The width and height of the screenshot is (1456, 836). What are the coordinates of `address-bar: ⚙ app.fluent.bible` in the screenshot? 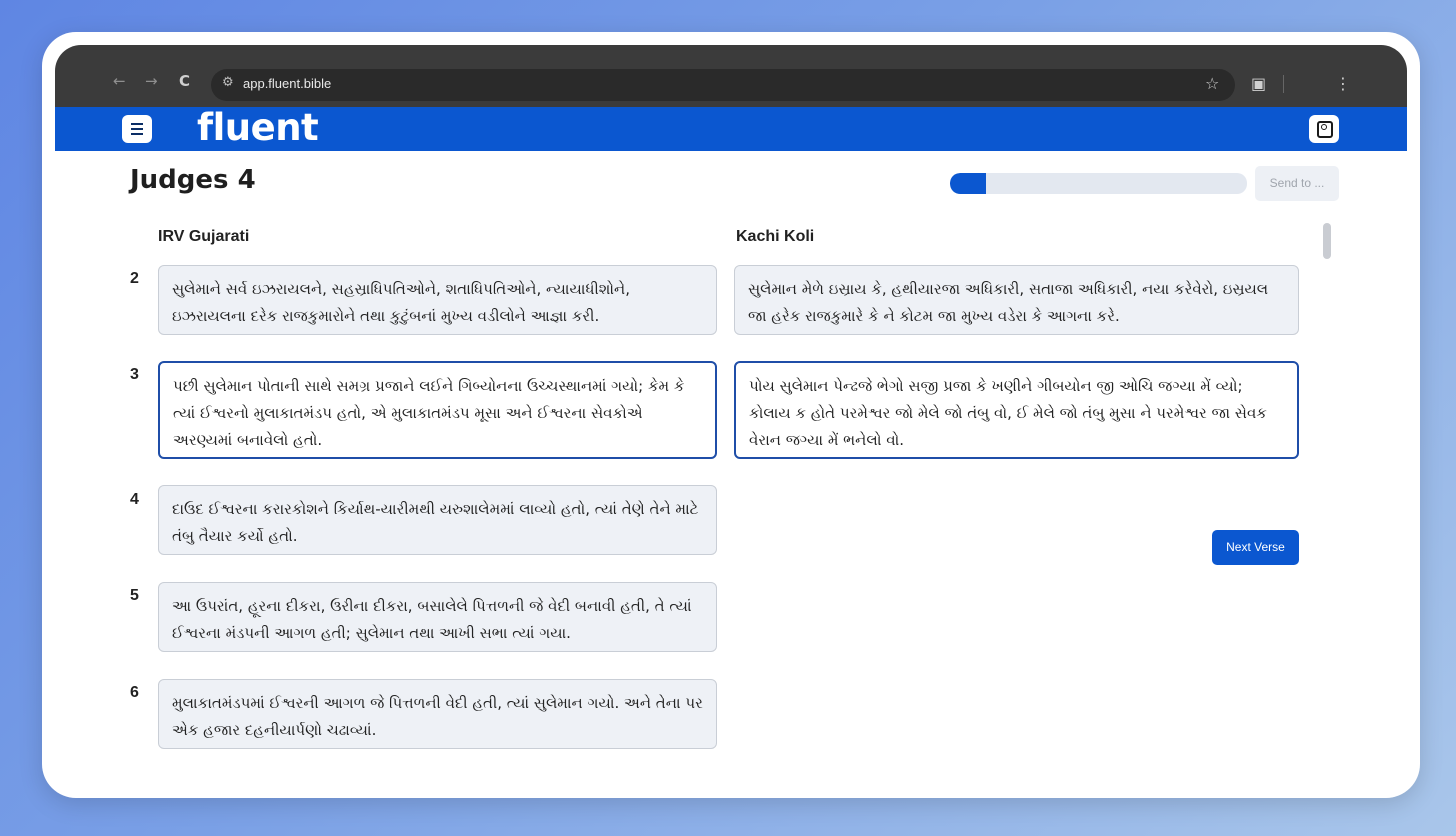 It's located at (723, 85).